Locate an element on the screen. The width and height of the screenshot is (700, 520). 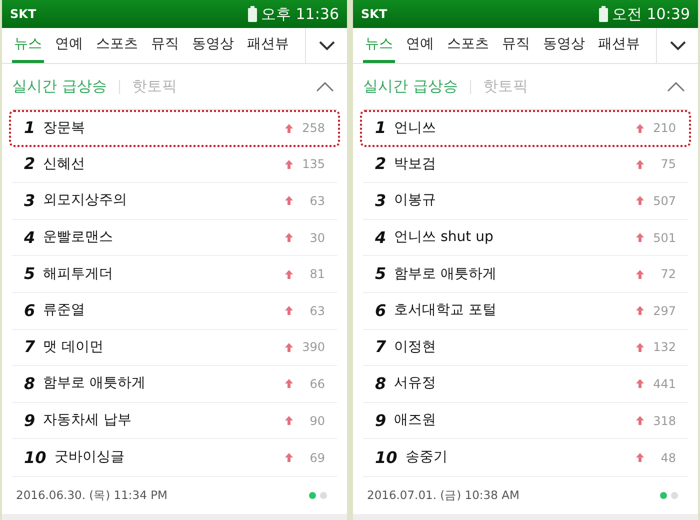
keyword-row: 4 언니쓰 shut up 501 is located at coordinates (525, 238).